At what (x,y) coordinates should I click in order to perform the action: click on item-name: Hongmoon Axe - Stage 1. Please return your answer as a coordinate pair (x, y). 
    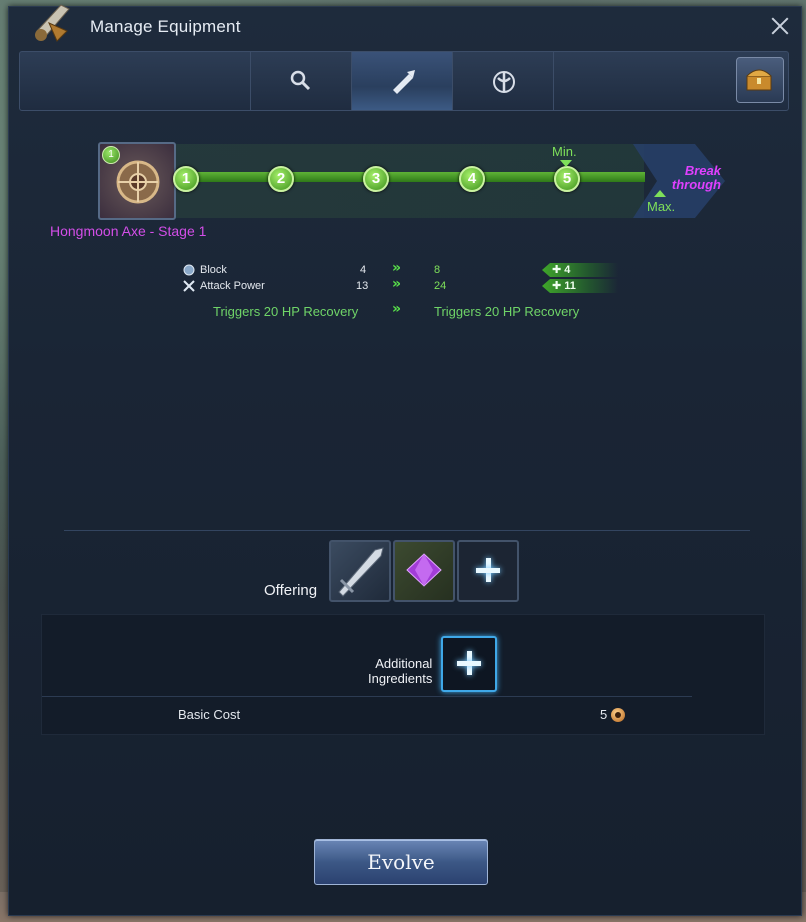
    Looking at the image, I should click on (128, 231).